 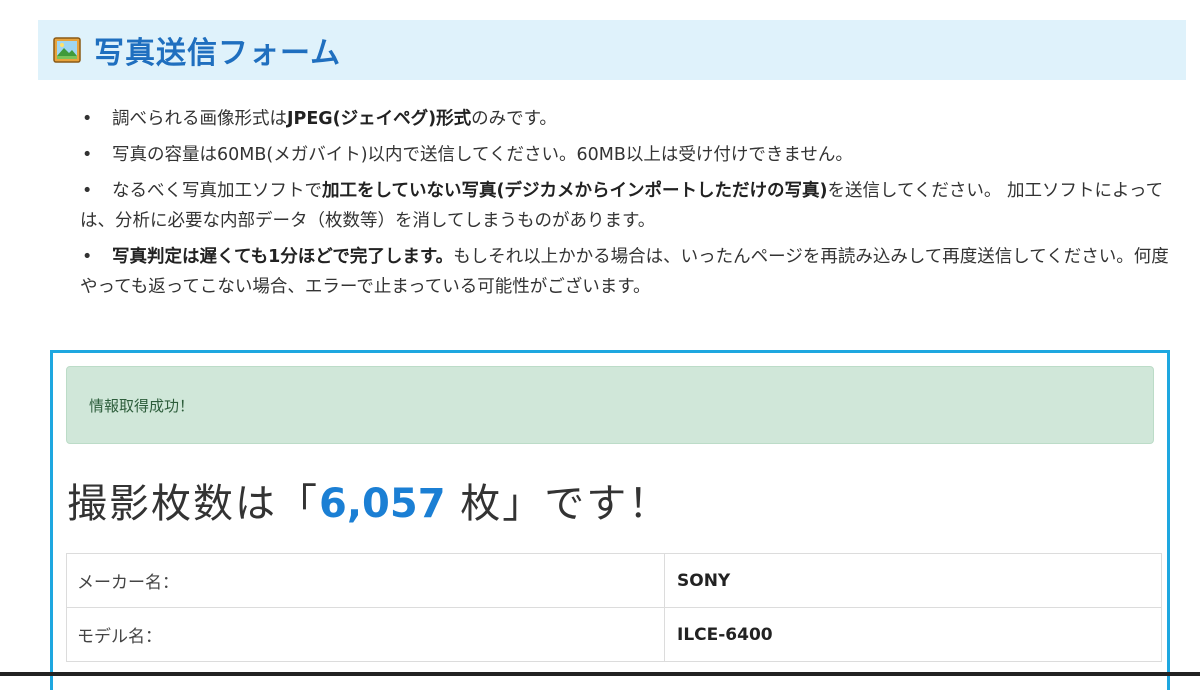 I want to click on list-item: • 調べられる画像形式はJPEG(ジェイペグ)形式のみです。, so click(x=319, y=119).